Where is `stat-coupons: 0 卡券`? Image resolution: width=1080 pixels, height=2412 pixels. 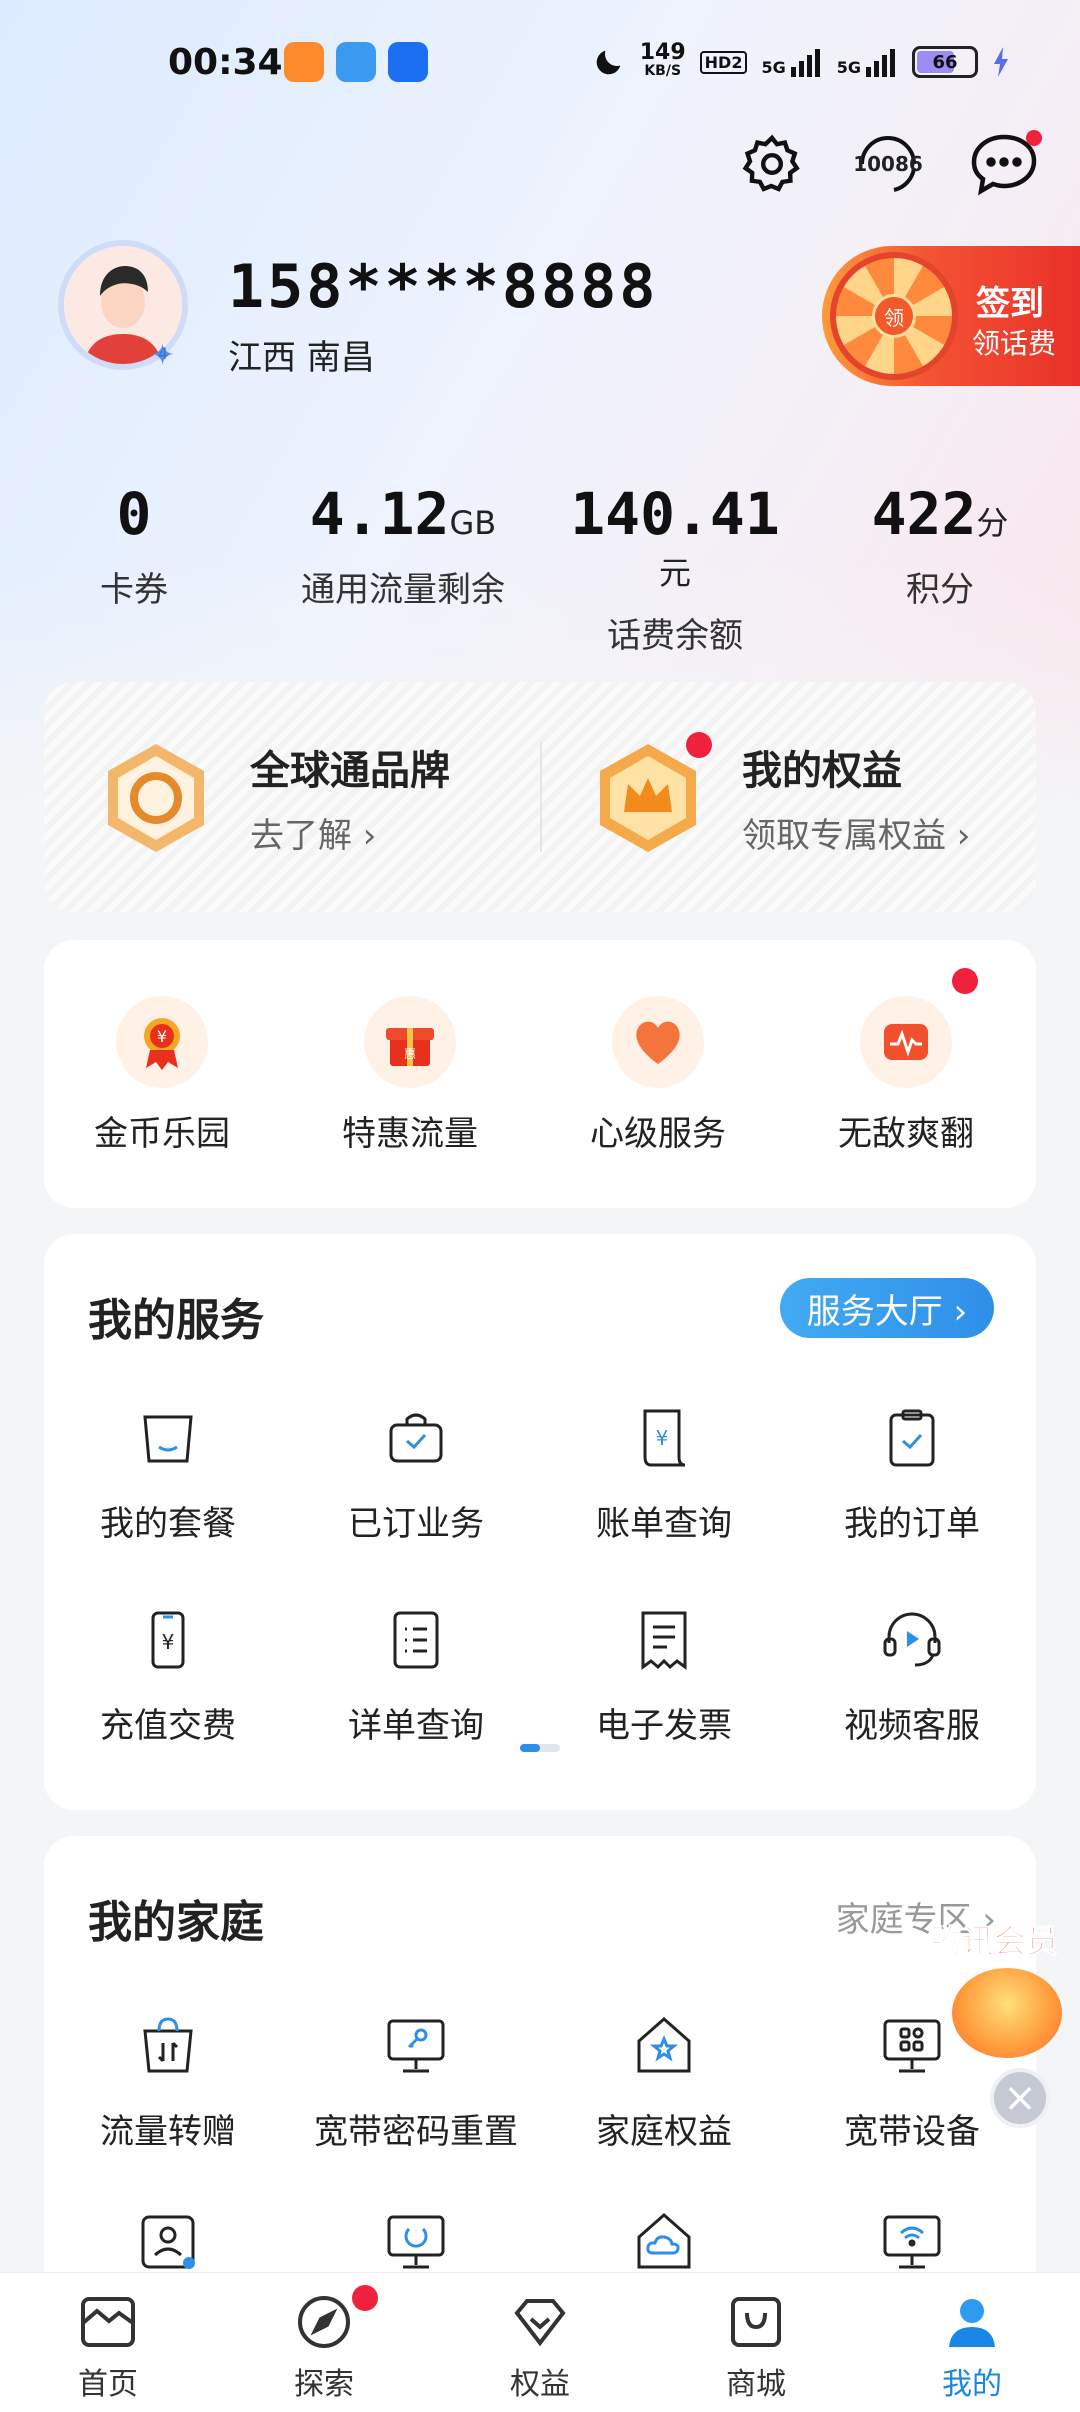 stat-coupons: 0 卡券 is located at coordinates (134, 545).